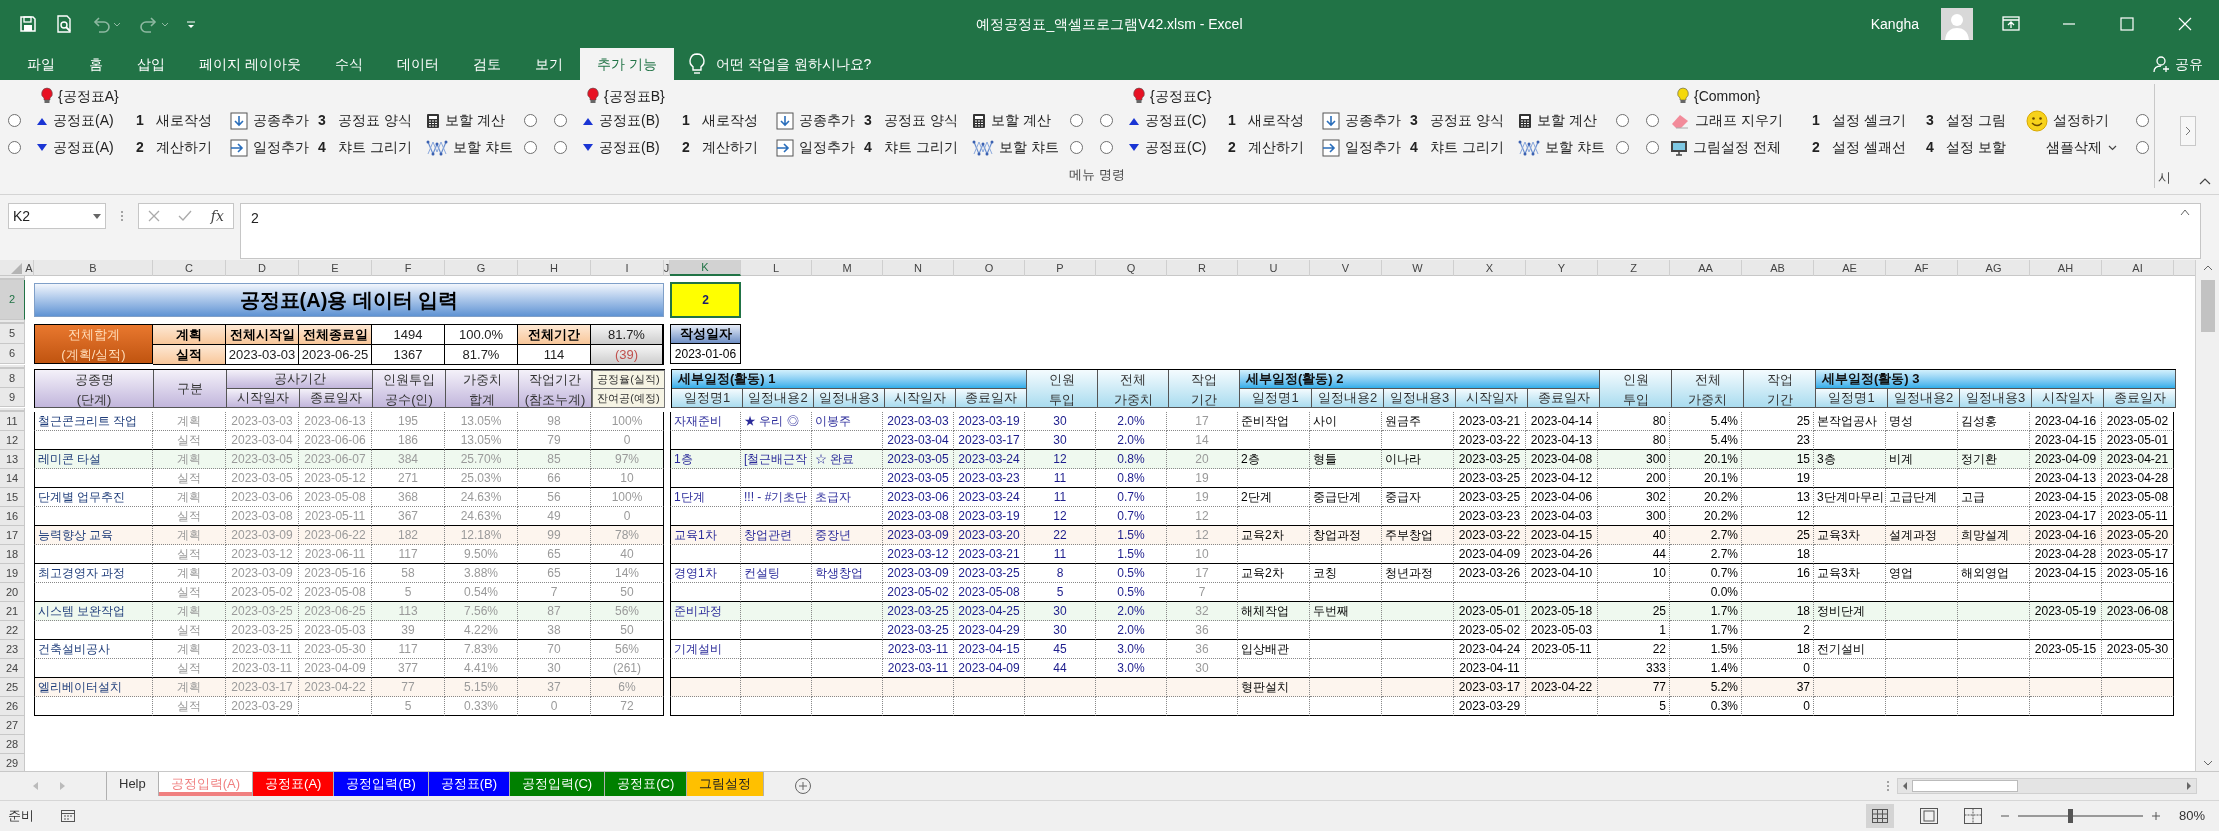 The image size is (2219, 831). What do you see at coordinates (12, 354) in the screenshot?
I see `row-header: 6` at bounding box center [12, 354].